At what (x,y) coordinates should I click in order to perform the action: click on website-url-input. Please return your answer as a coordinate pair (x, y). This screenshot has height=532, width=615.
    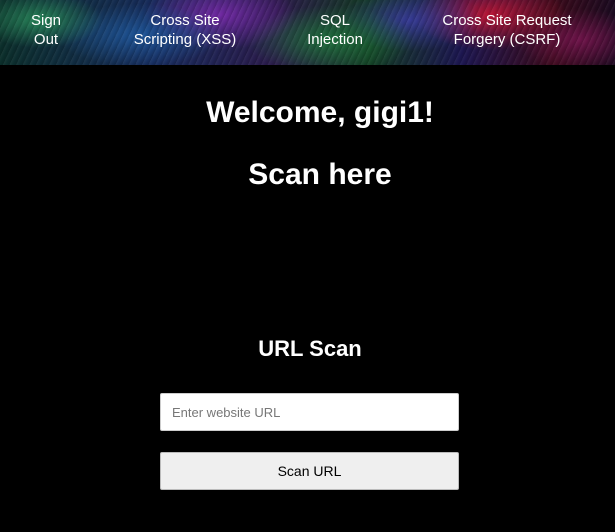
    Looking at the image, I should click on (309, 412).